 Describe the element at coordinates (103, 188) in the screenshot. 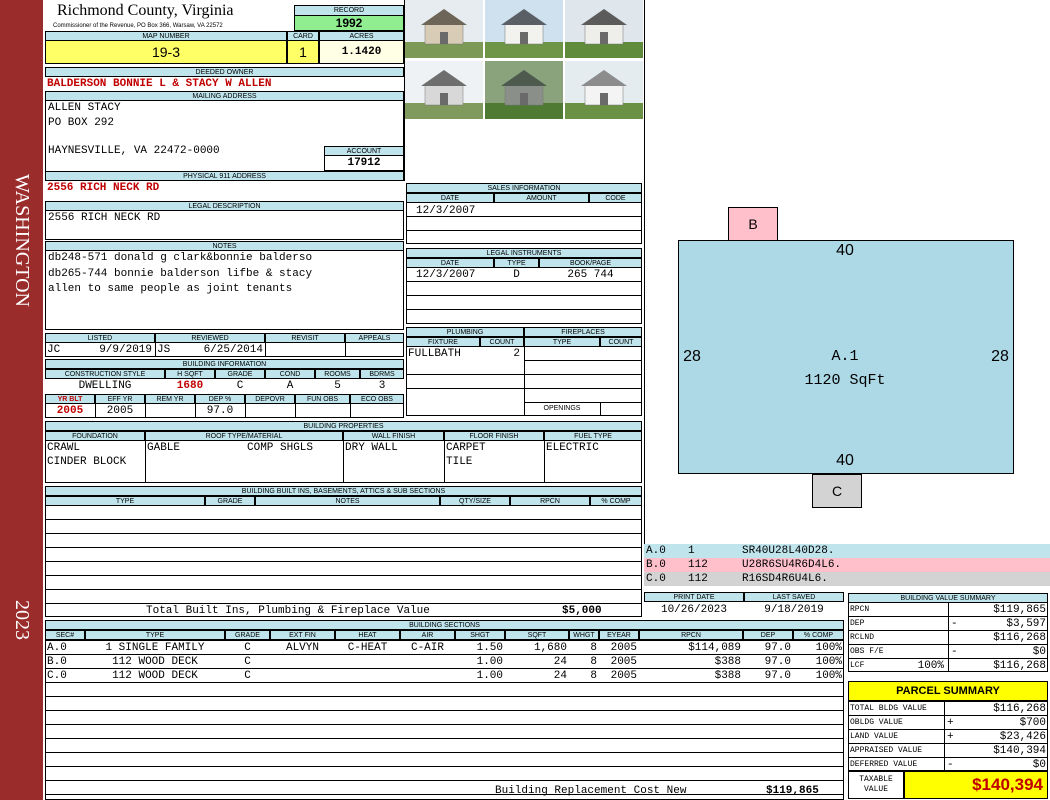

I see `physical-address: 2556 RICH NECK RD` at that location.